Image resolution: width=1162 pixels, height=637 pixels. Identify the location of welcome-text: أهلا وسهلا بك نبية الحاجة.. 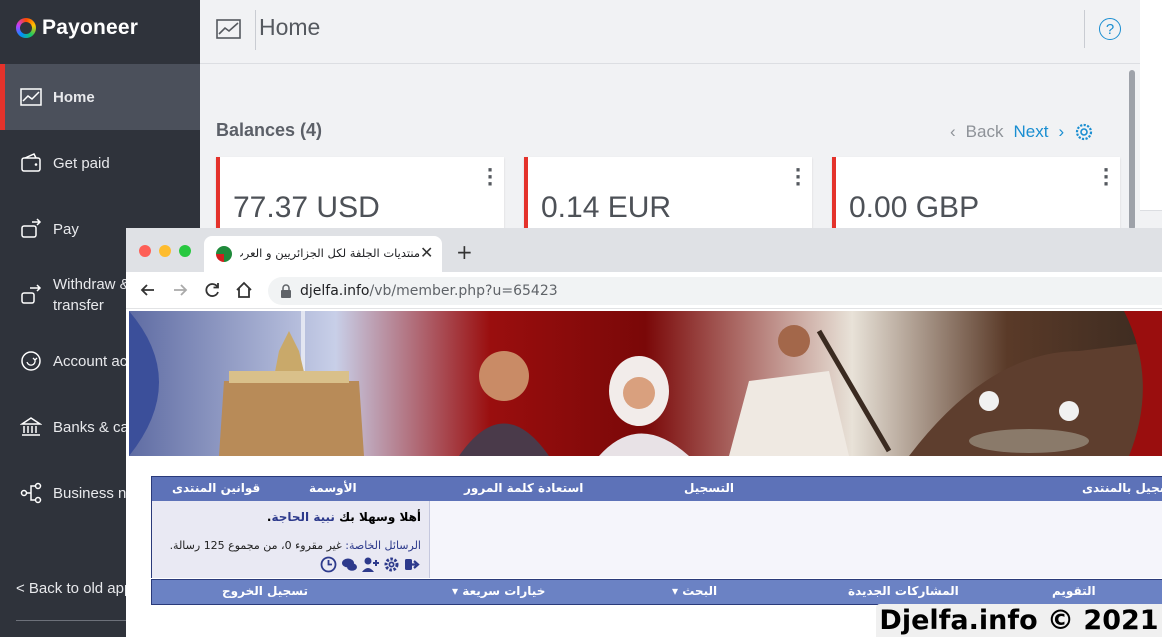
(343, 517).